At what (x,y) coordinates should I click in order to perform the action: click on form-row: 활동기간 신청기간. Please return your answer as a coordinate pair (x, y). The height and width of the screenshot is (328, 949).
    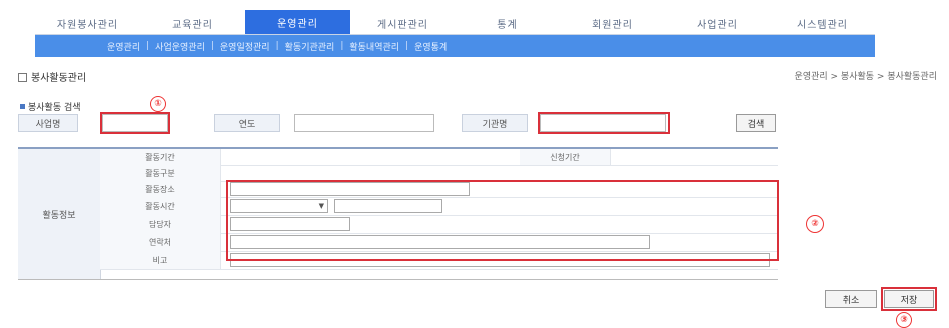
    Looking at the image, I should click on (439, 157).